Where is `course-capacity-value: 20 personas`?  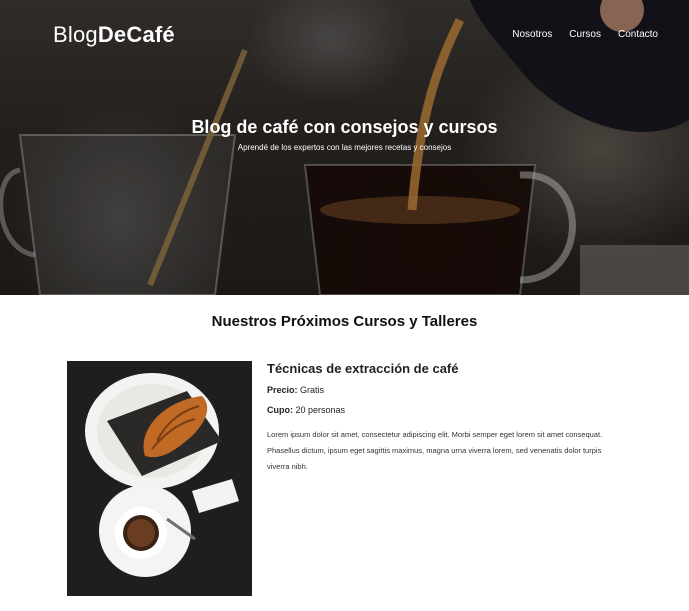 course-capacity-value: 20 personas is located at coordinates (320, 410).